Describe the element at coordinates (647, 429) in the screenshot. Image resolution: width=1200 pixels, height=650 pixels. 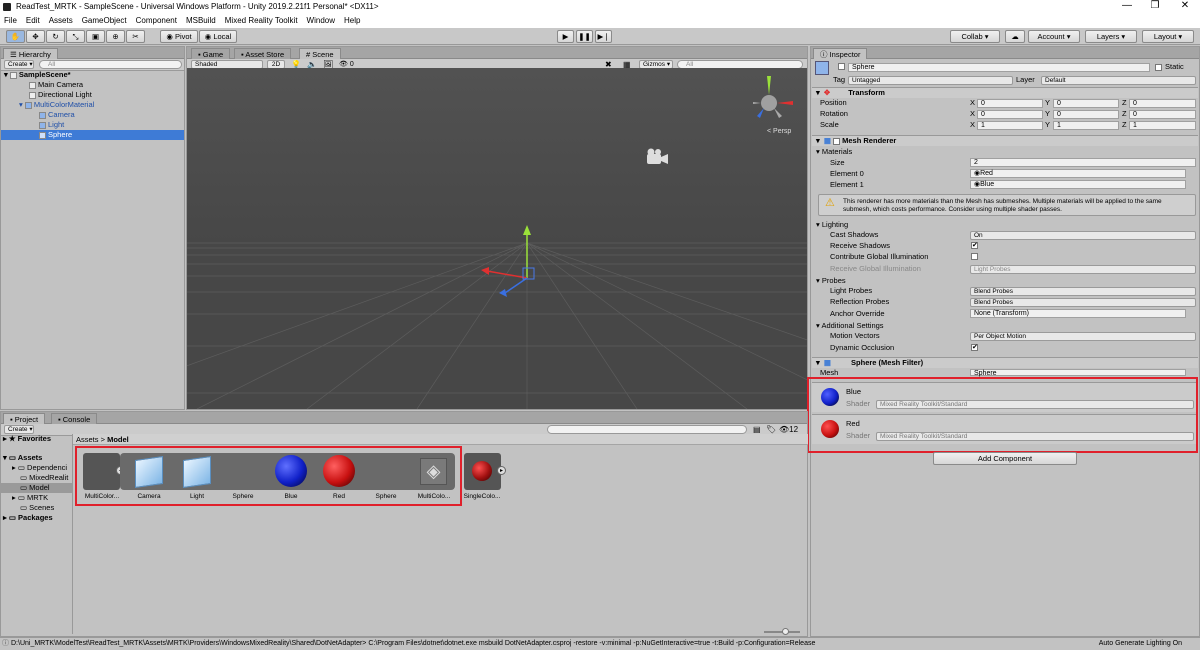
I see `project-search-input` at that location.